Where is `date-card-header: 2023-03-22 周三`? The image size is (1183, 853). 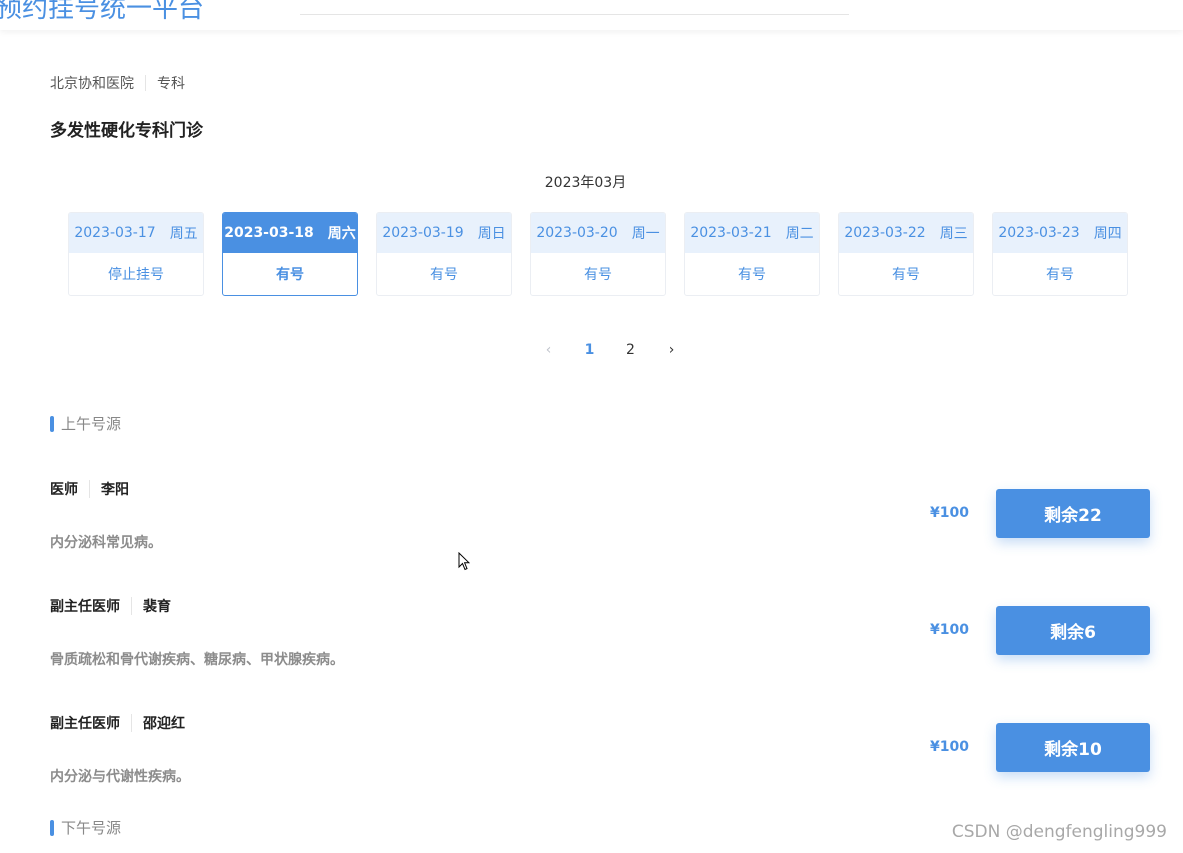 date-card-header: 2023-03-22 周三 is located at coordinates (906, 233).